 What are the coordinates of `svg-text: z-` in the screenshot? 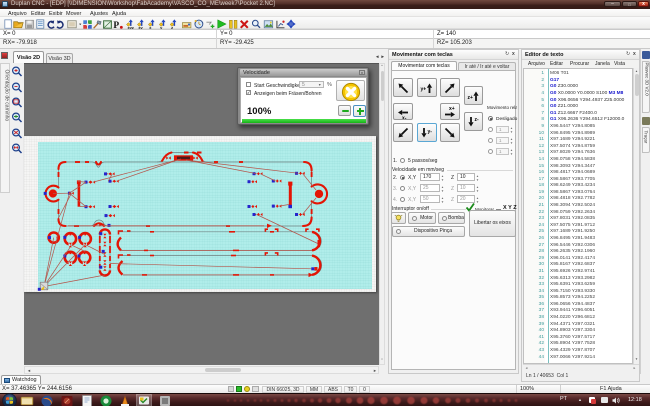 It's located at (477, 120).